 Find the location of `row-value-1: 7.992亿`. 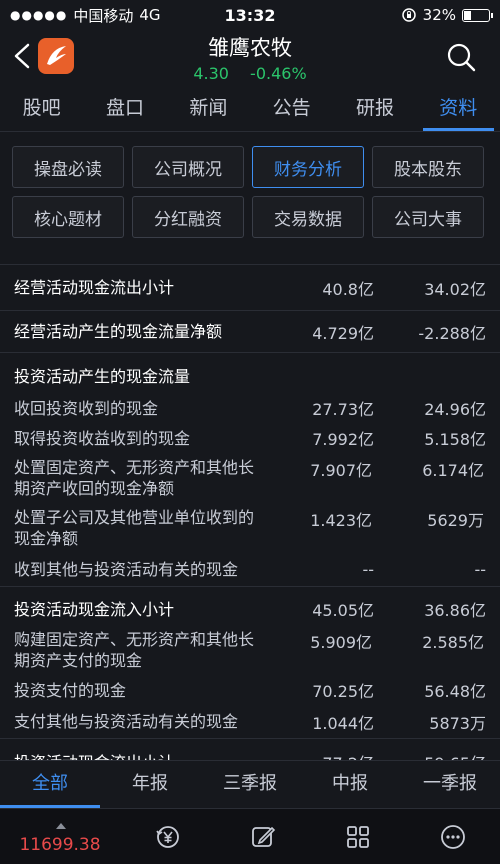

row-value-1: 7.992亿 is located at coordinates (343, 439).